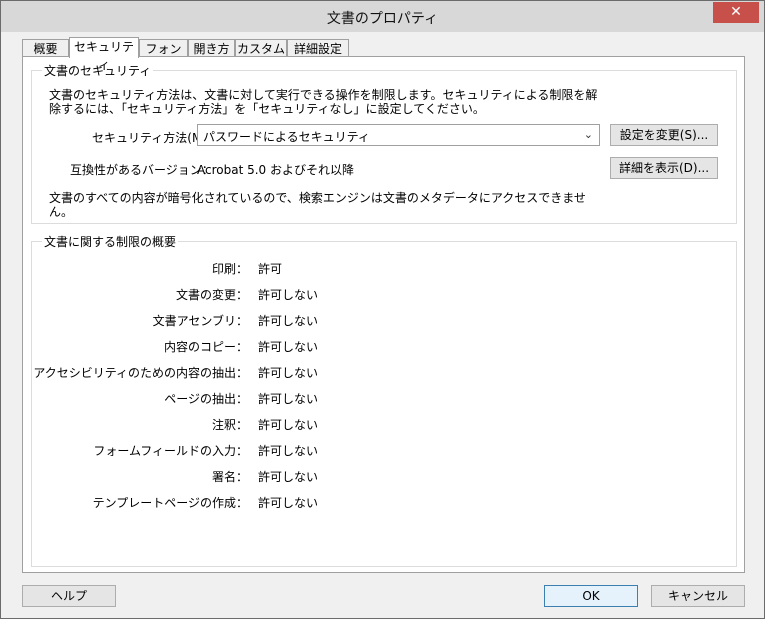 The height and width of the screenshot is (619, 765). What do you see at coordinates (382, 19) in the screenshot?
I see `window-title: 文書のプロパティ` at bounding box center [382, 19].